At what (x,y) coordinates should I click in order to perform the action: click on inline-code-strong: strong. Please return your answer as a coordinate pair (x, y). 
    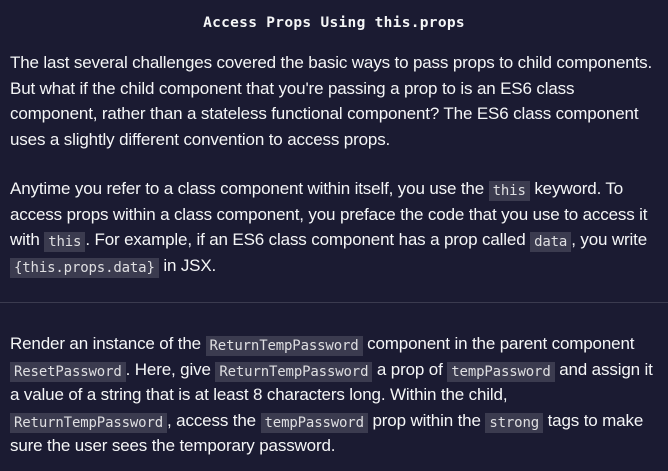
    Looking at the image, I should click on (514, 422).